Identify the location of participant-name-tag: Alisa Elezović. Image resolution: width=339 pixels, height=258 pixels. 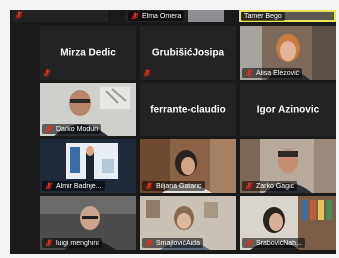
(272, 73).